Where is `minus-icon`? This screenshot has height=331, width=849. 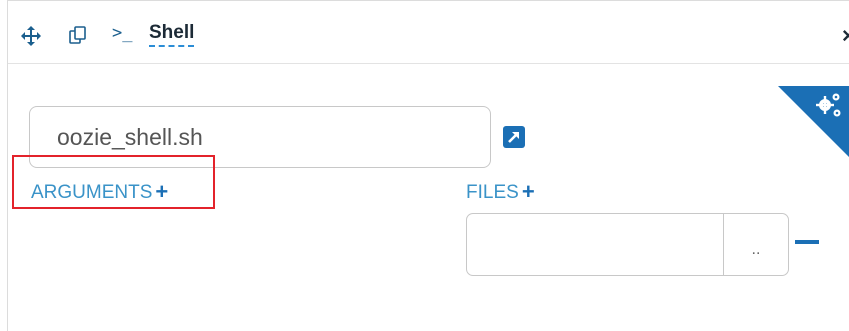
minus-icon is located at coordinates (807, 242).